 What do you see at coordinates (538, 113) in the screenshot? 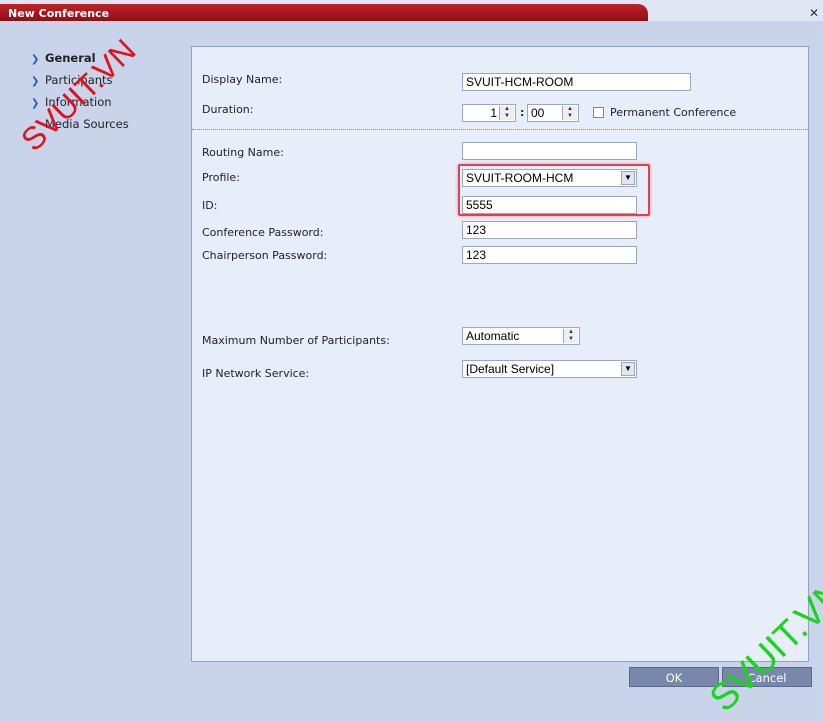
I see `duration-minutes-value: 00` at bounding box center [538, 113].